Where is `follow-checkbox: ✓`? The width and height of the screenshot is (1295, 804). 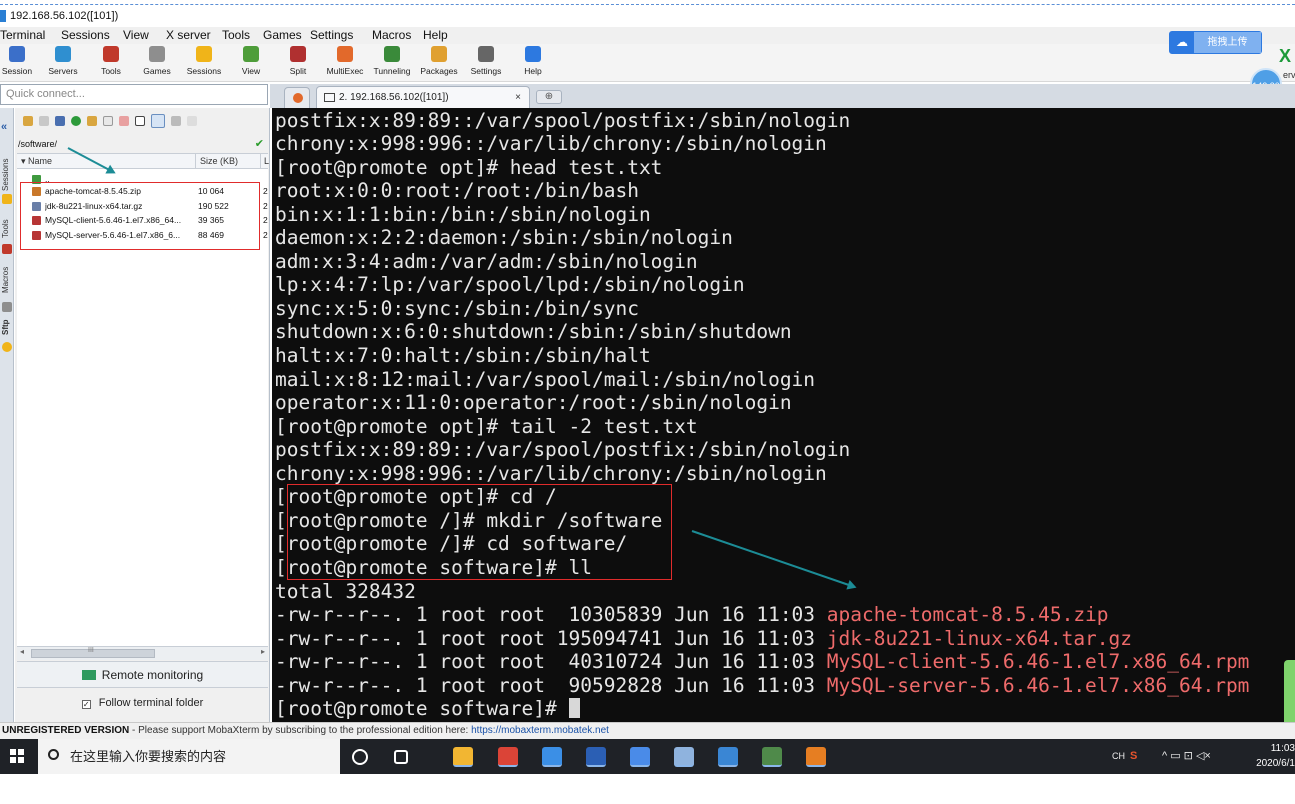
follow-checkbox: ✓ is located at coordinates (86, 704).